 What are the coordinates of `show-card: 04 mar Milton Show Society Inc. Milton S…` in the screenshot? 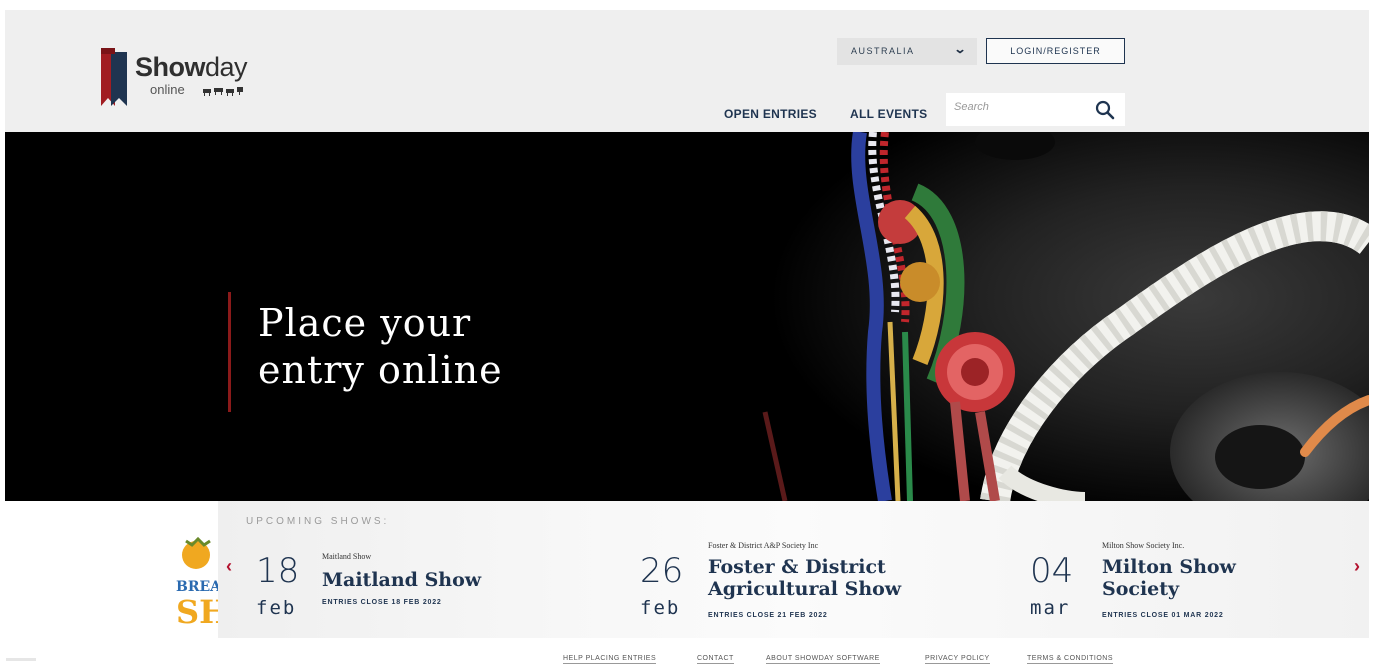 It's located at (1193, 569).